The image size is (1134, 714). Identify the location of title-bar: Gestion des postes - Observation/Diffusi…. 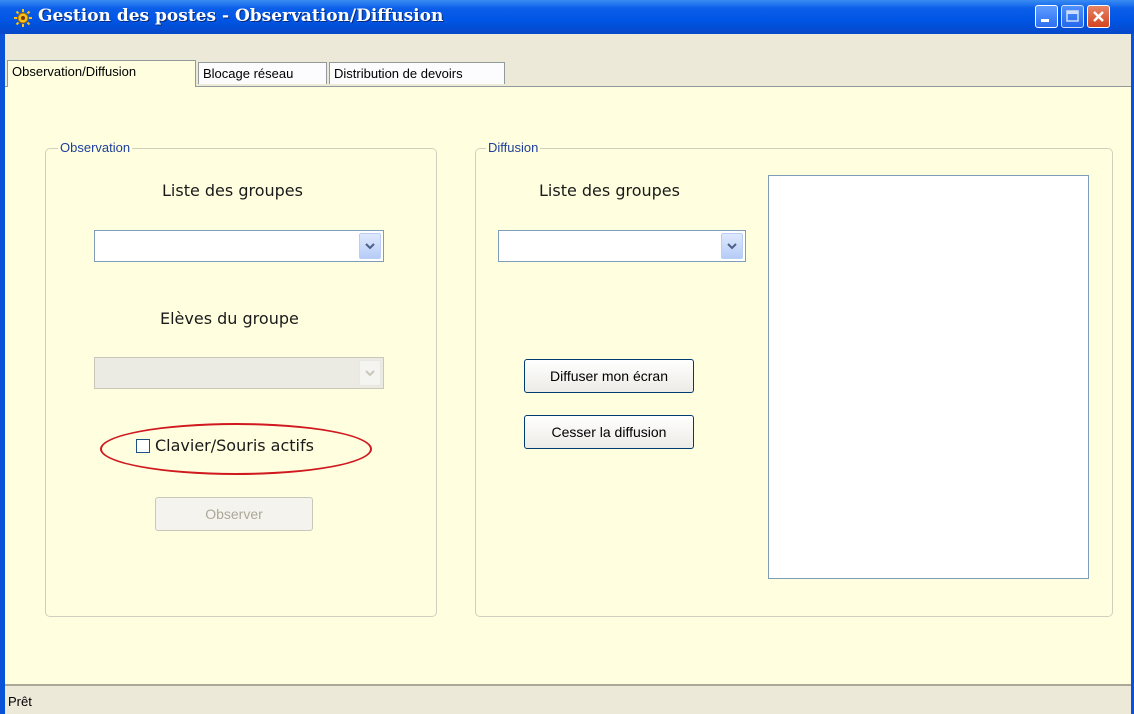
(567, 17).